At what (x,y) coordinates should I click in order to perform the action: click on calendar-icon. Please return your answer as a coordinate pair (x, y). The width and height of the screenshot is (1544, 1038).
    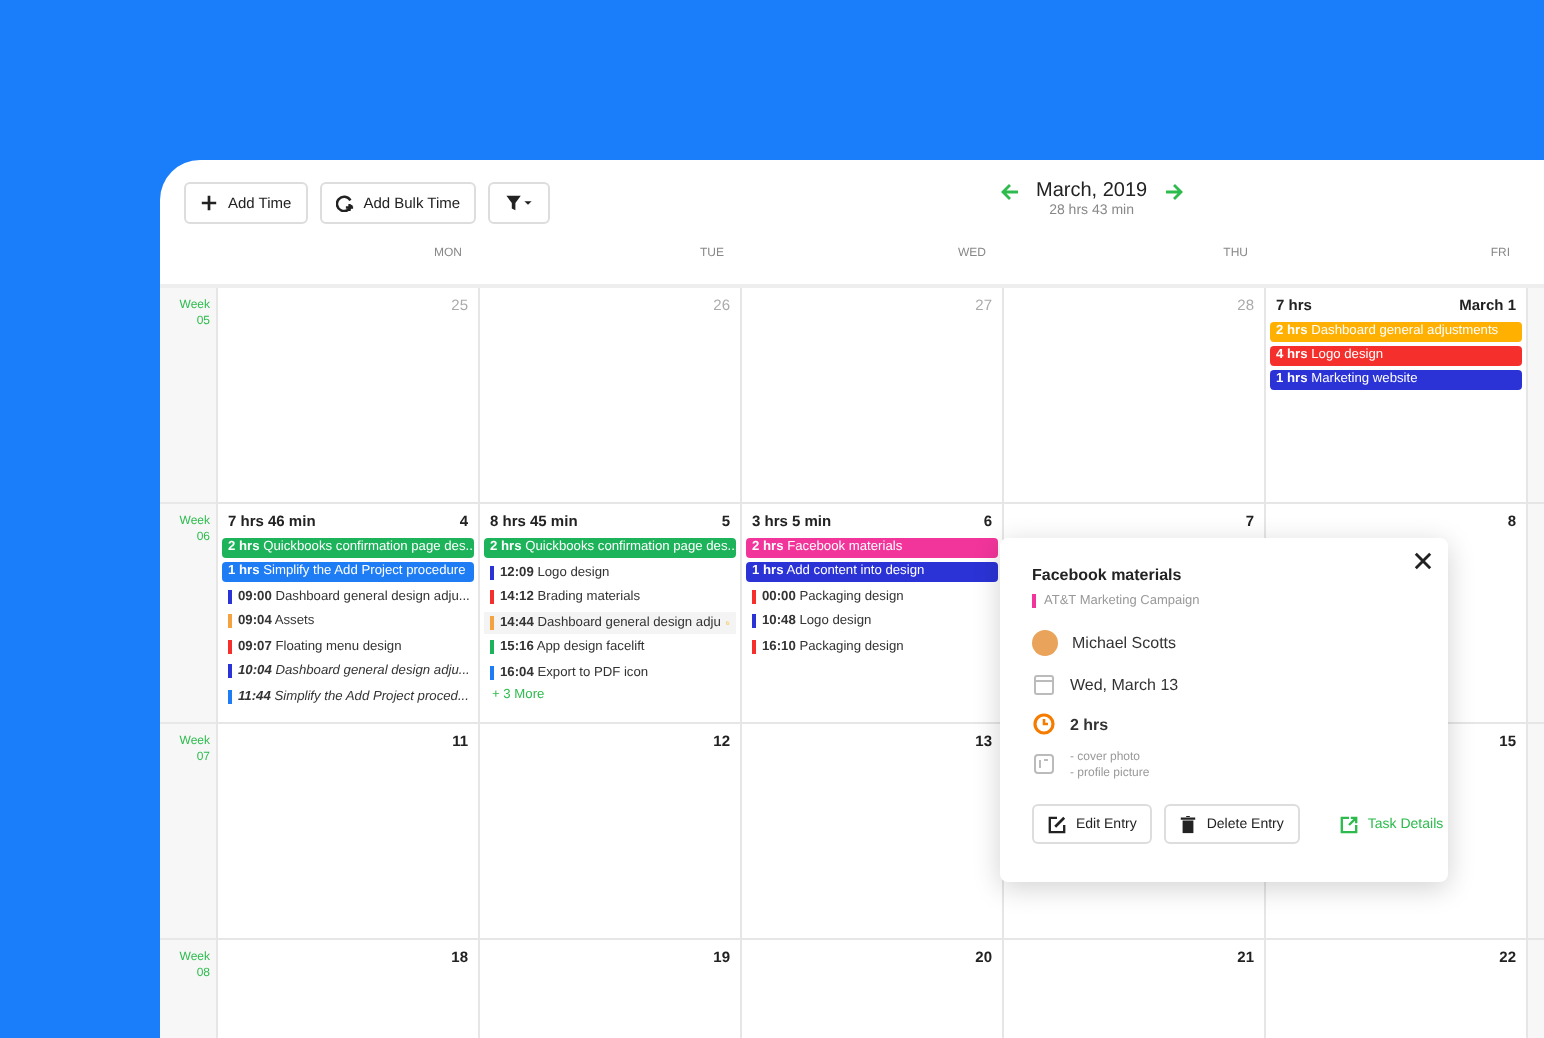
    Looking at the image, I should click on (1044, 684).